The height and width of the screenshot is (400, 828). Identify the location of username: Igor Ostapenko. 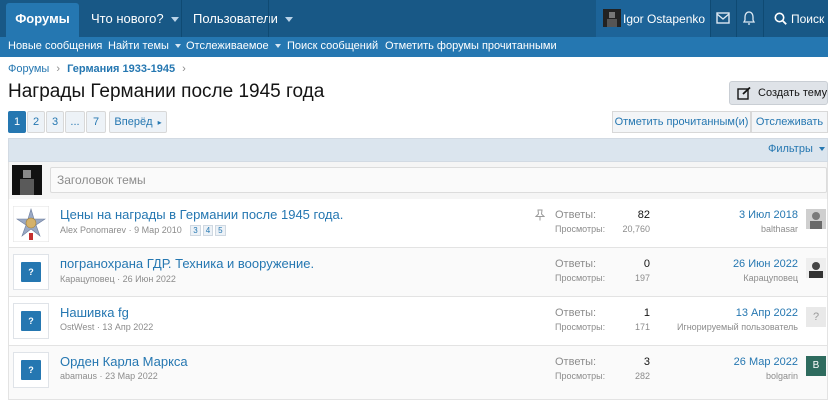
(664, 19).